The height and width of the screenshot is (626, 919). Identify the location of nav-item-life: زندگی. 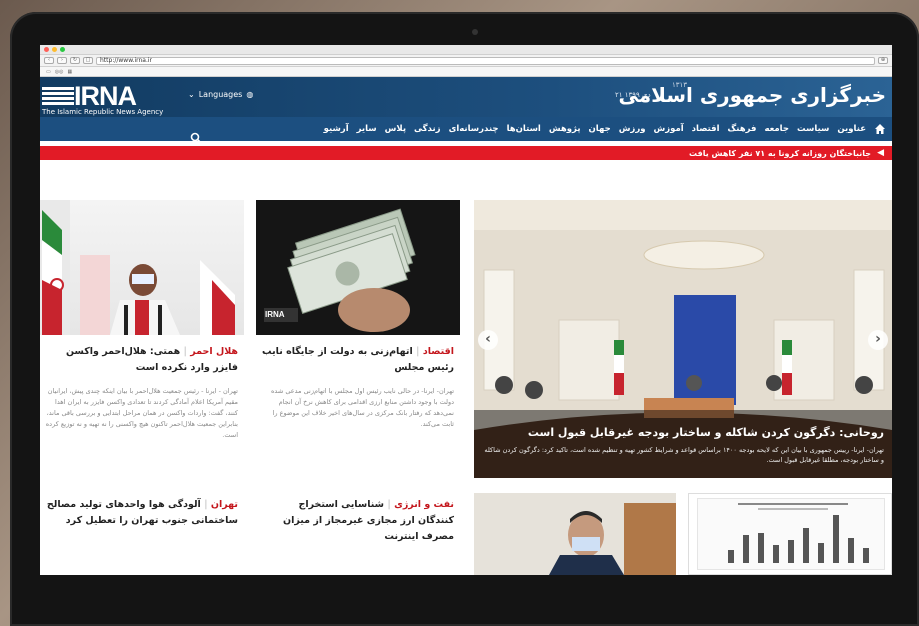
(427, 129).